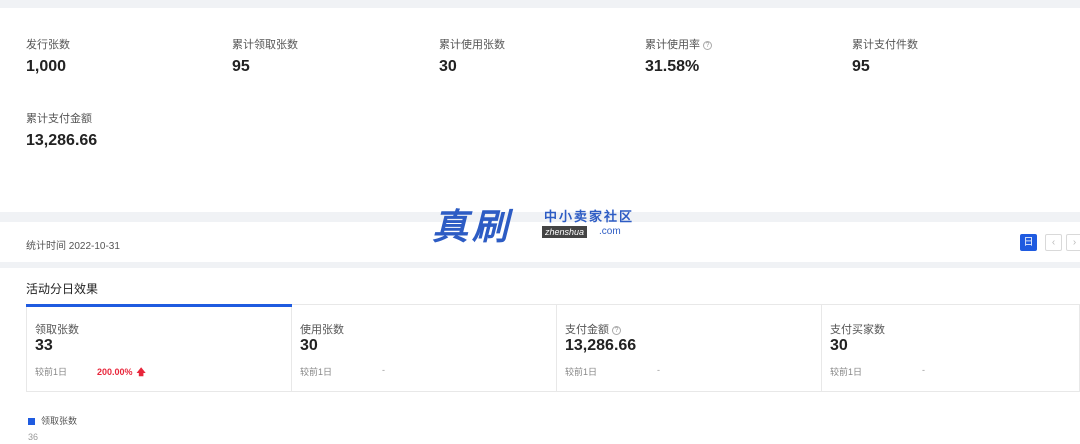 The image size is (1080, 444). What do you see at coordinates (265, 45) in the screenshot?
I see `metric-label: 累计领取张数` at bounding box center [265, 45].